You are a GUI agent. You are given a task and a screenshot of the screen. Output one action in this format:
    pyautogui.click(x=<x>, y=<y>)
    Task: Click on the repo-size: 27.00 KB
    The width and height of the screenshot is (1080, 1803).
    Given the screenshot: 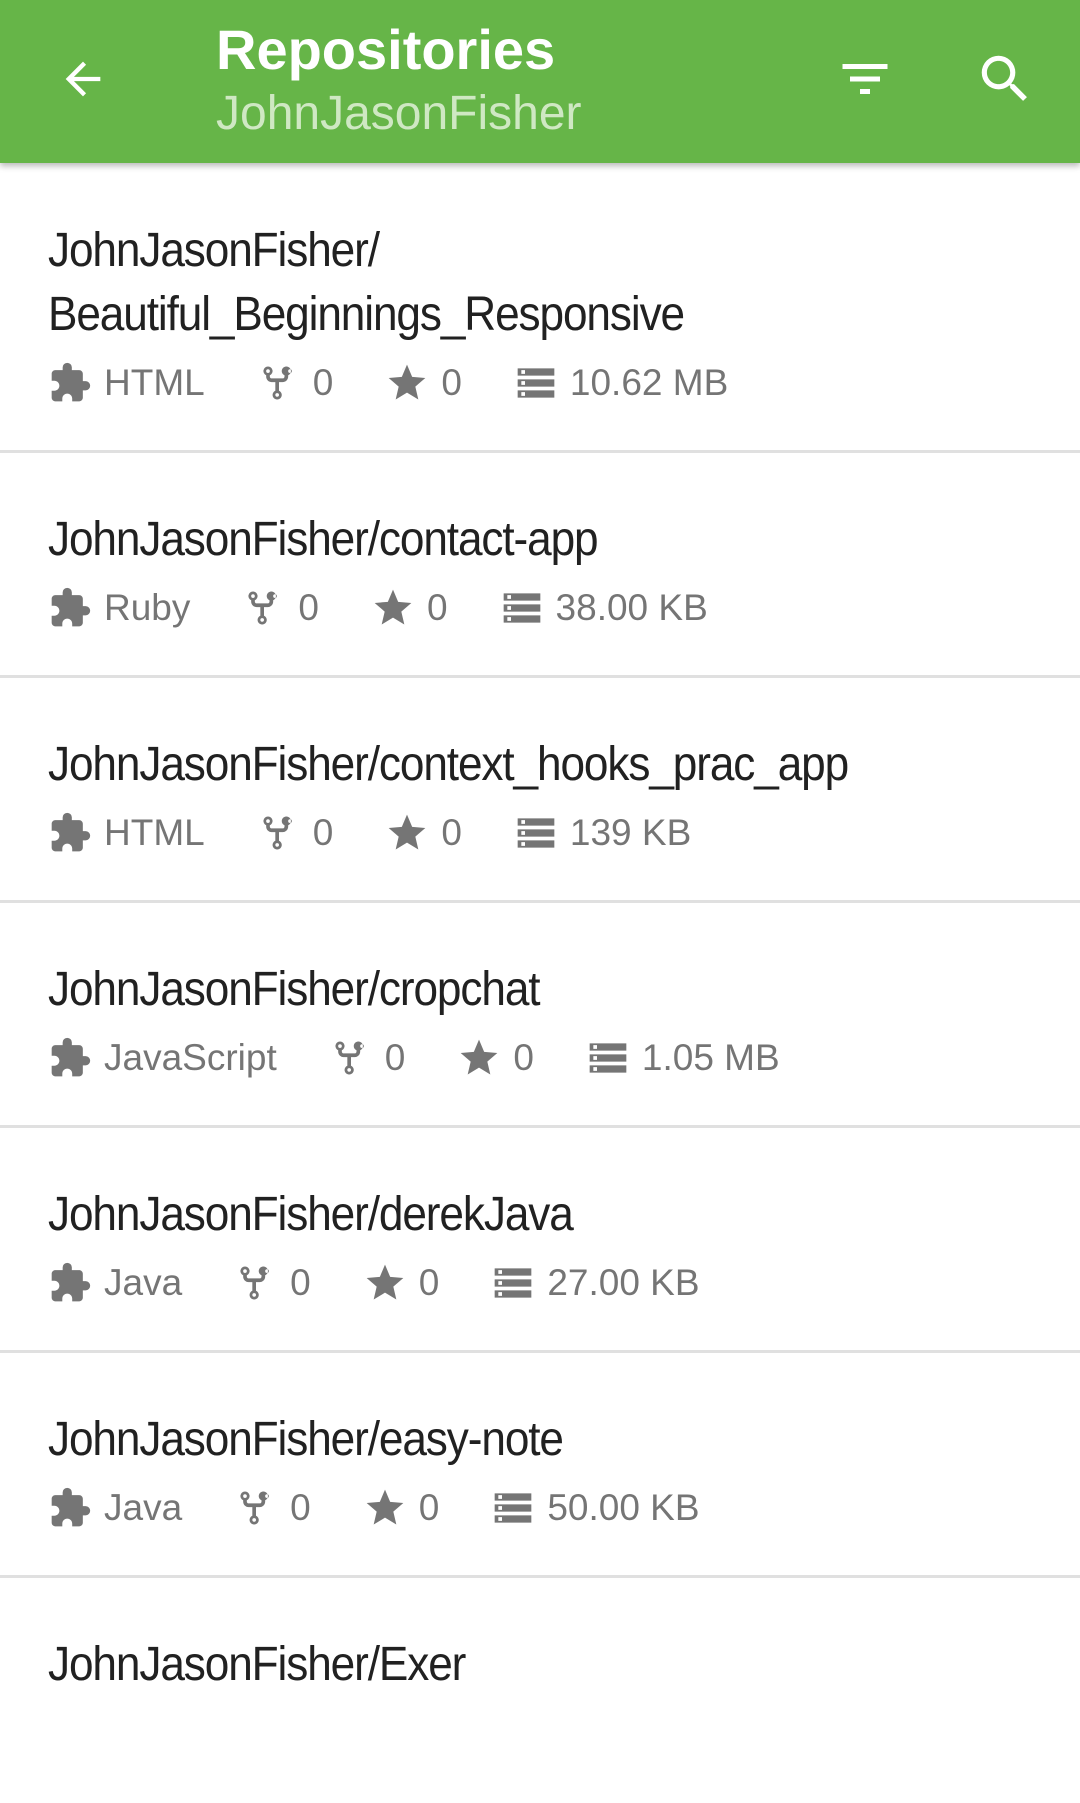 What is the action you would take?
    pyautogui.click(x=623, y=1282)
    